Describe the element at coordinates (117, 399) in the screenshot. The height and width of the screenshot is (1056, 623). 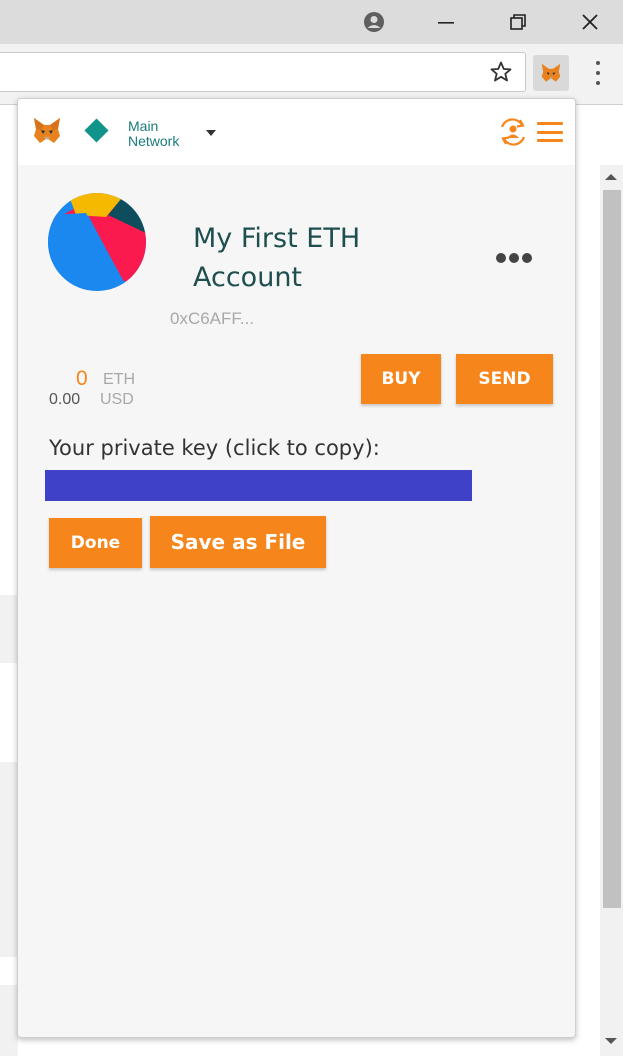
I see `usd-balance-unit: USD` at that location.